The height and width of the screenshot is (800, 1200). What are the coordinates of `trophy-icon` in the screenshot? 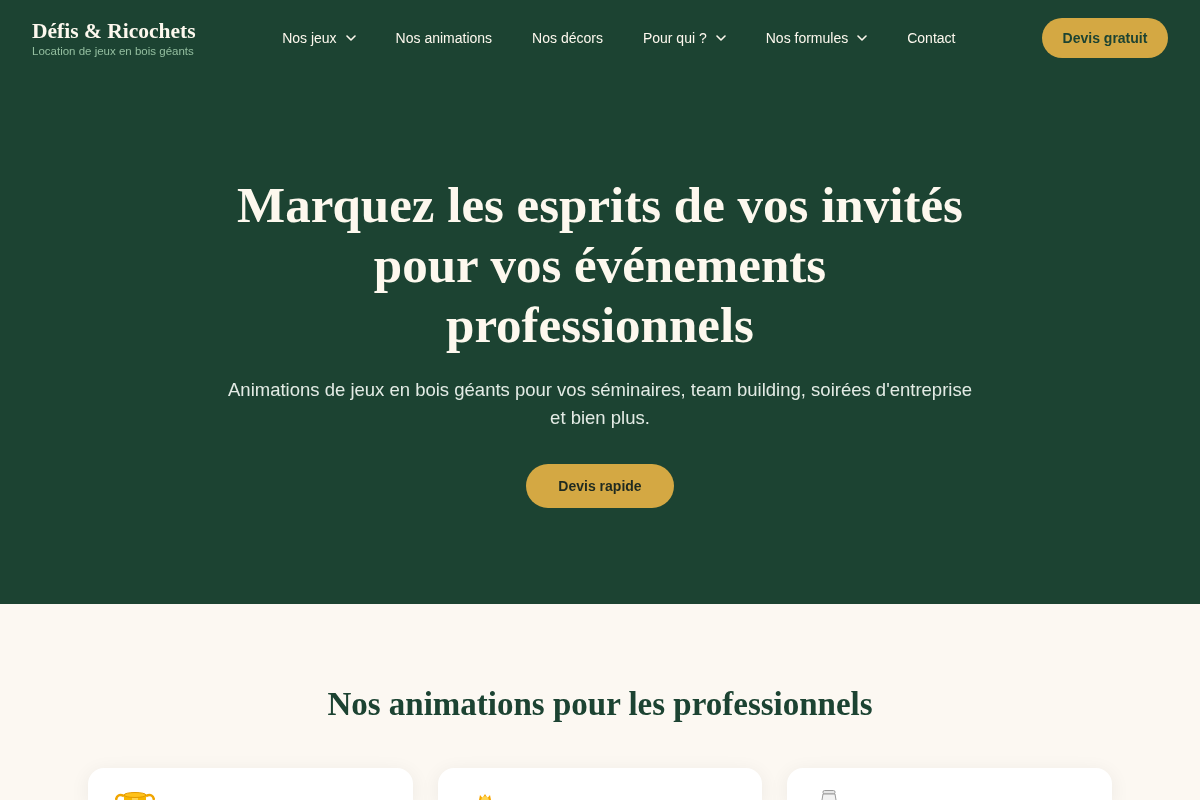 It's located at (135, 796).